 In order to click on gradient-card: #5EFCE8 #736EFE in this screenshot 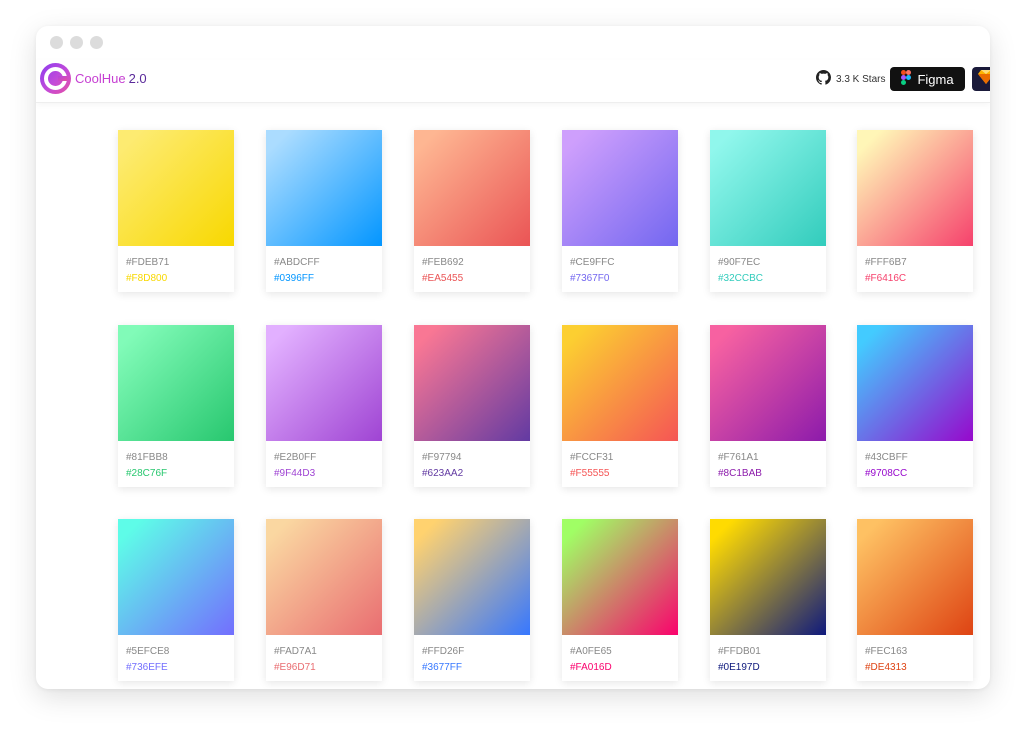, I will do `click(176, 600)`.